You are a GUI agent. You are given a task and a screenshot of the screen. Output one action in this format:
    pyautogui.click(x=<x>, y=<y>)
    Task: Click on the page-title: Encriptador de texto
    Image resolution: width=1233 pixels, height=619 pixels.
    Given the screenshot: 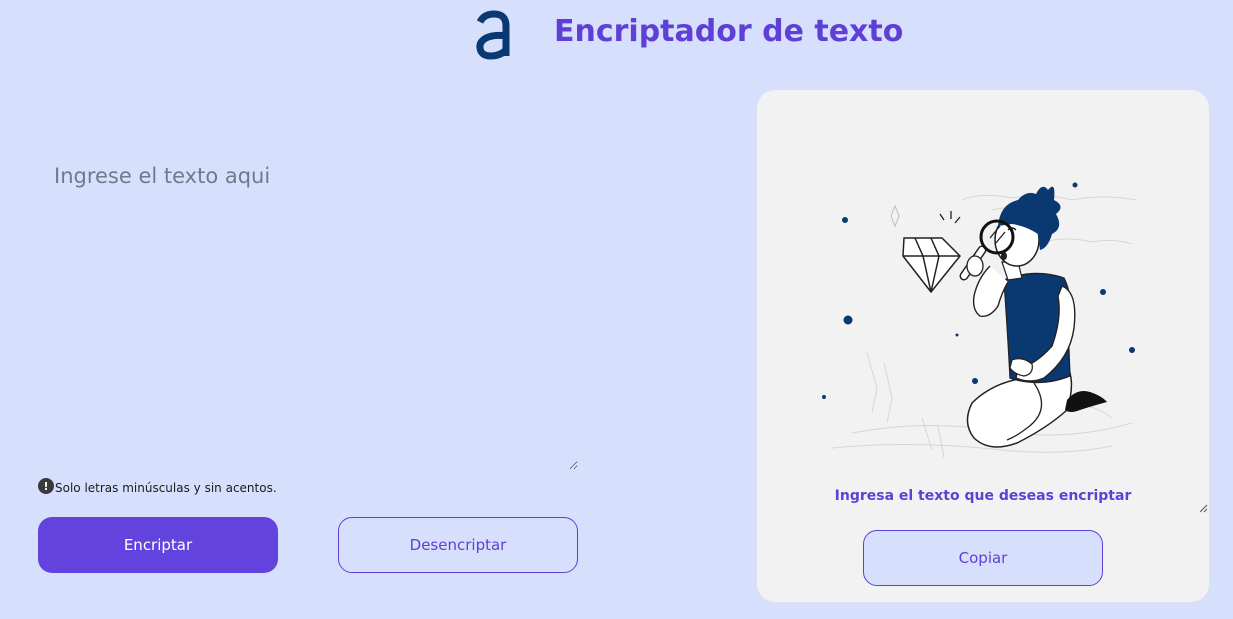 What is the action you would take?
    pyautogui.click(x=729, y=31)
    